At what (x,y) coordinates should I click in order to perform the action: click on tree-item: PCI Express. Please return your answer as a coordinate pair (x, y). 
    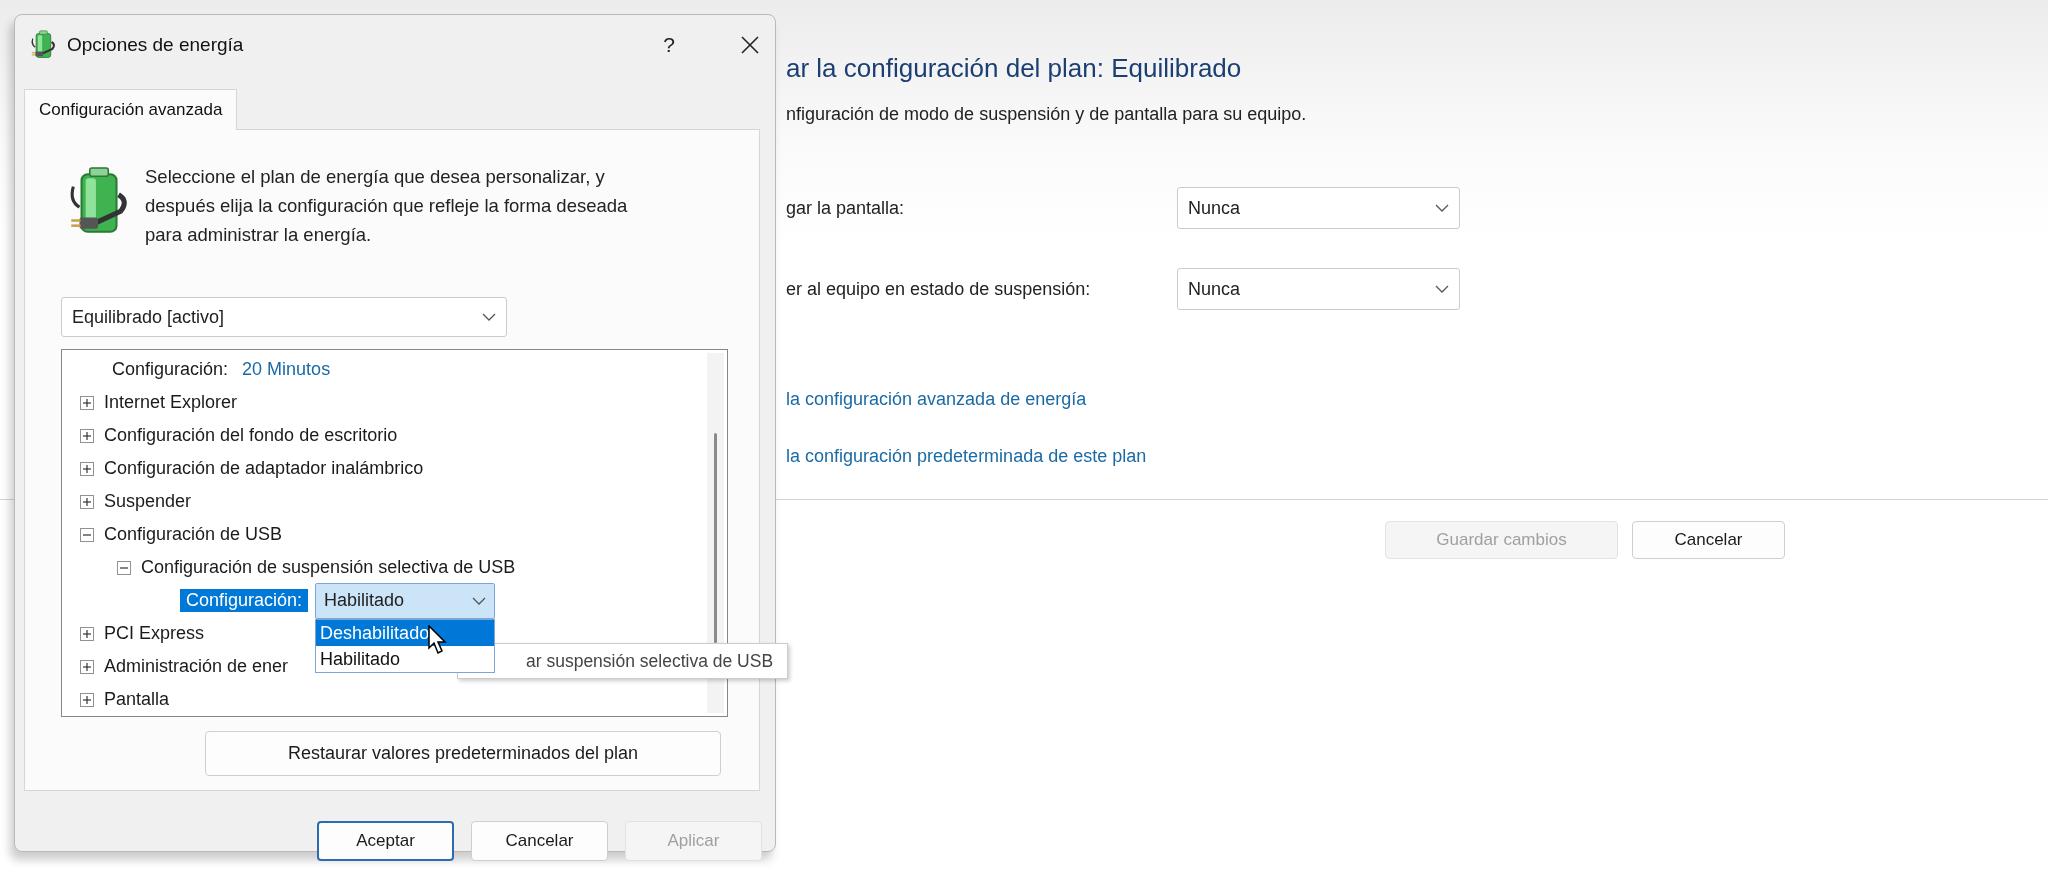
    Looking at the image, I should click on (154, 633).